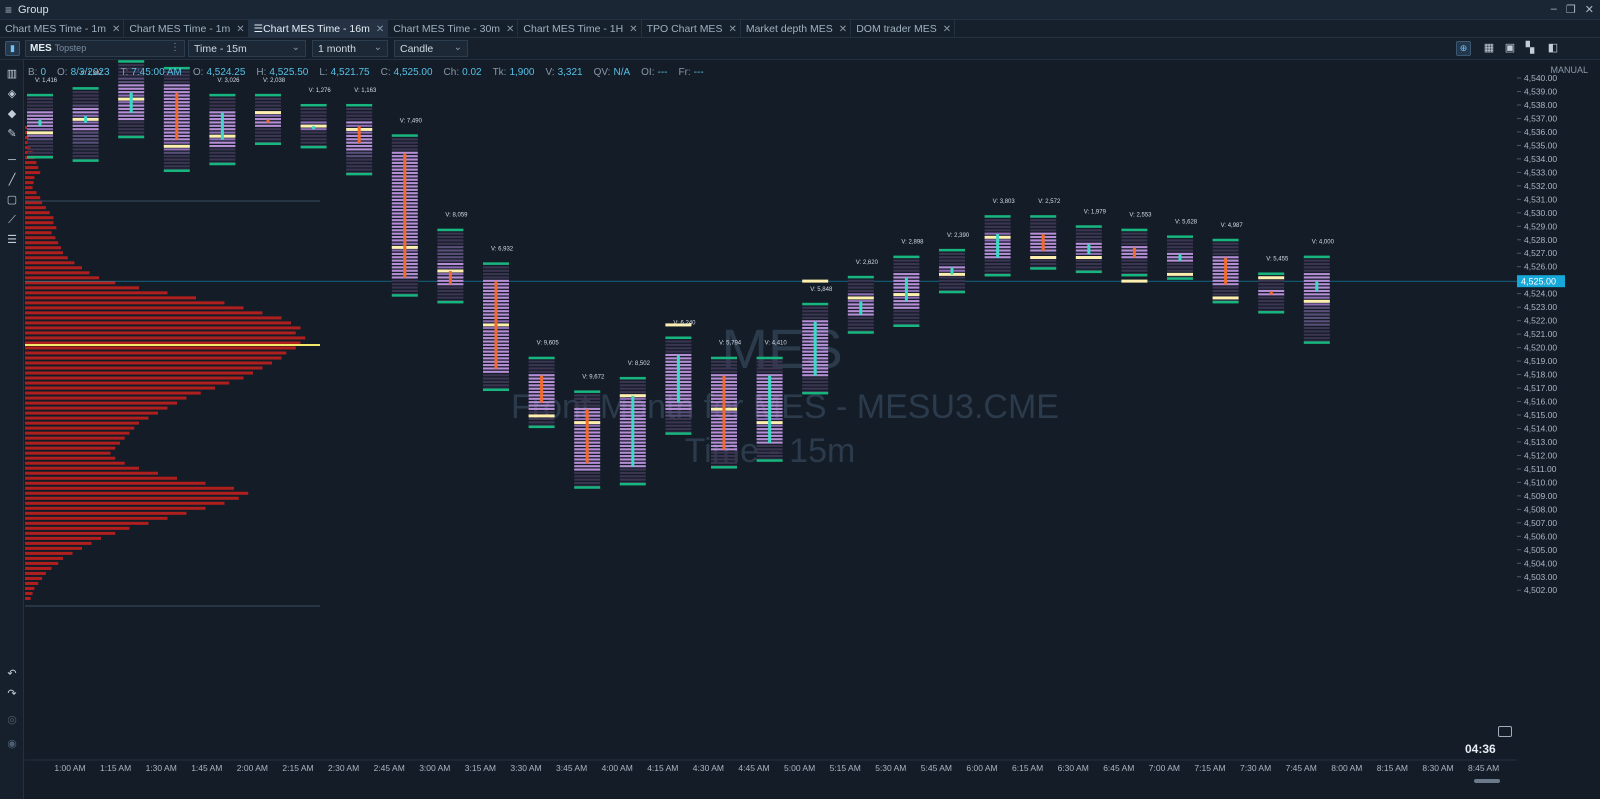 The height and width of the screenshot is (799, 1600). Describe the element at coordinates (12, 114) in the screenshot. I see `alert-bell-icon: ◆` at that location.